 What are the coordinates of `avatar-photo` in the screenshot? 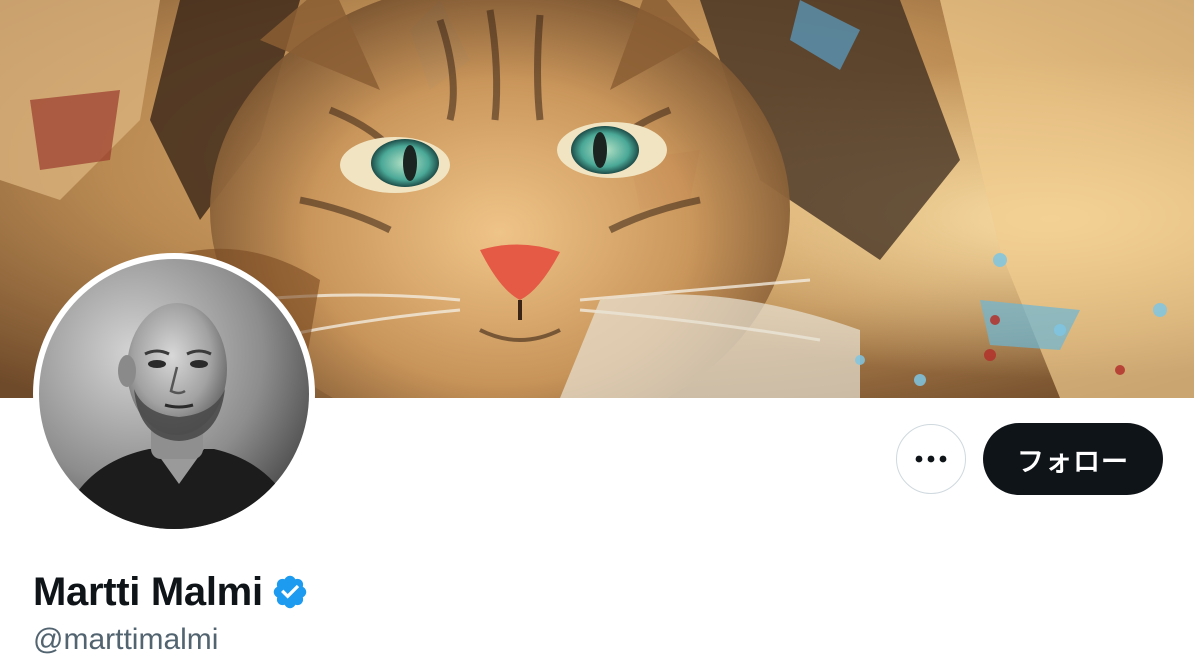 It's located at (174, 394).